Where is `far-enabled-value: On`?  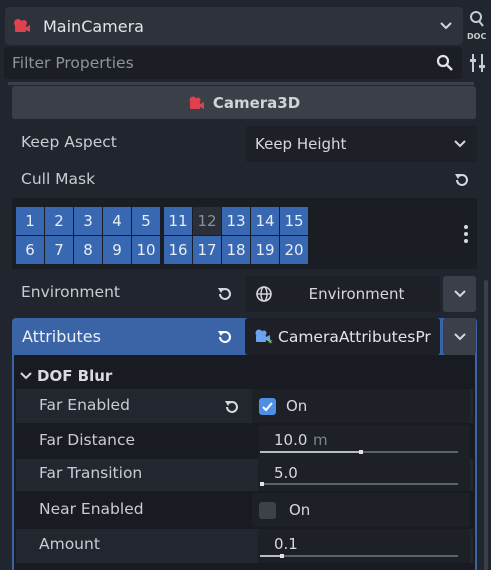
far-enabled-value: On is located at coordinates (297, 406).